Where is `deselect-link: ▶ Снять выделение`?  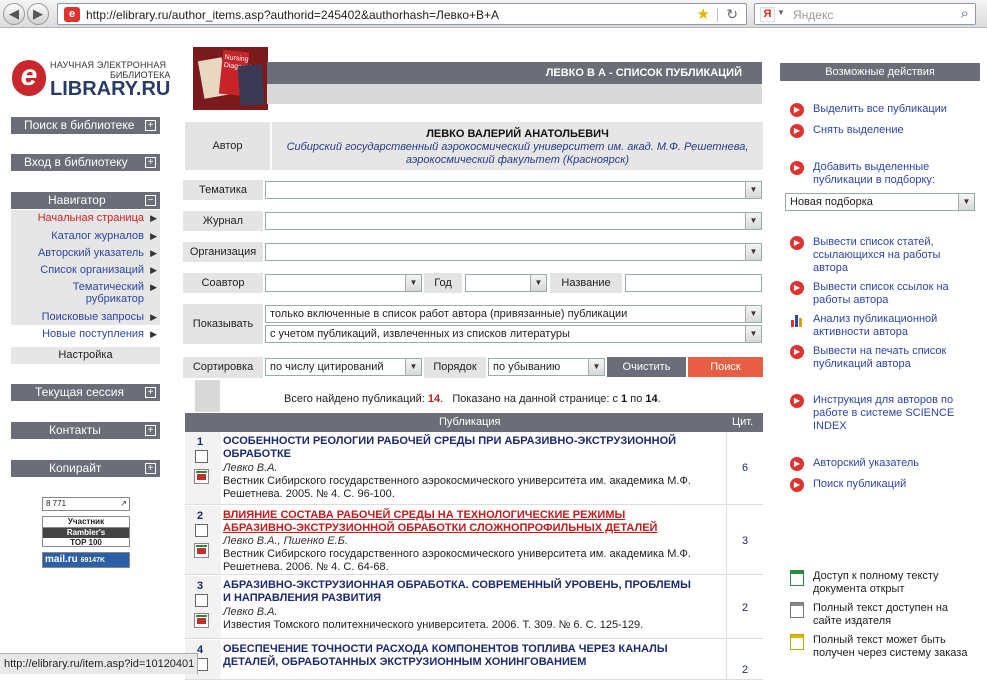 deselect-link: ▶ Снять выделение is located at coordinates (882, 131).